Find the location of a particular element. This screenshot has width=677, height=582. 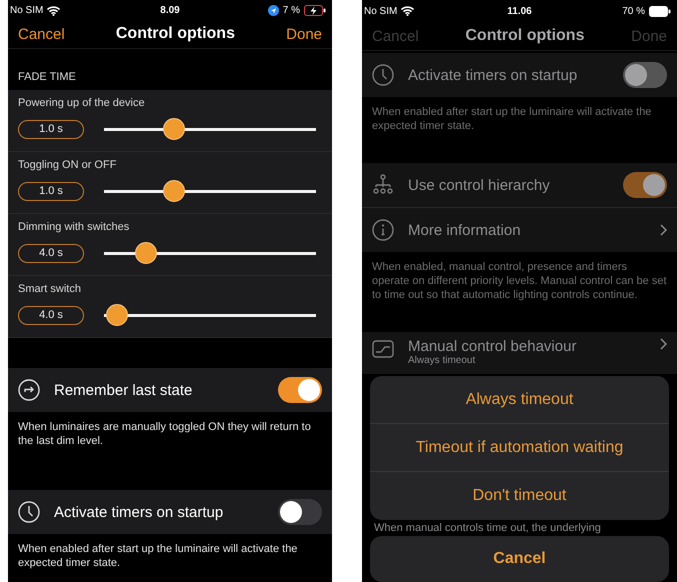

setting-label: More information is located at coordinates (465, 230).